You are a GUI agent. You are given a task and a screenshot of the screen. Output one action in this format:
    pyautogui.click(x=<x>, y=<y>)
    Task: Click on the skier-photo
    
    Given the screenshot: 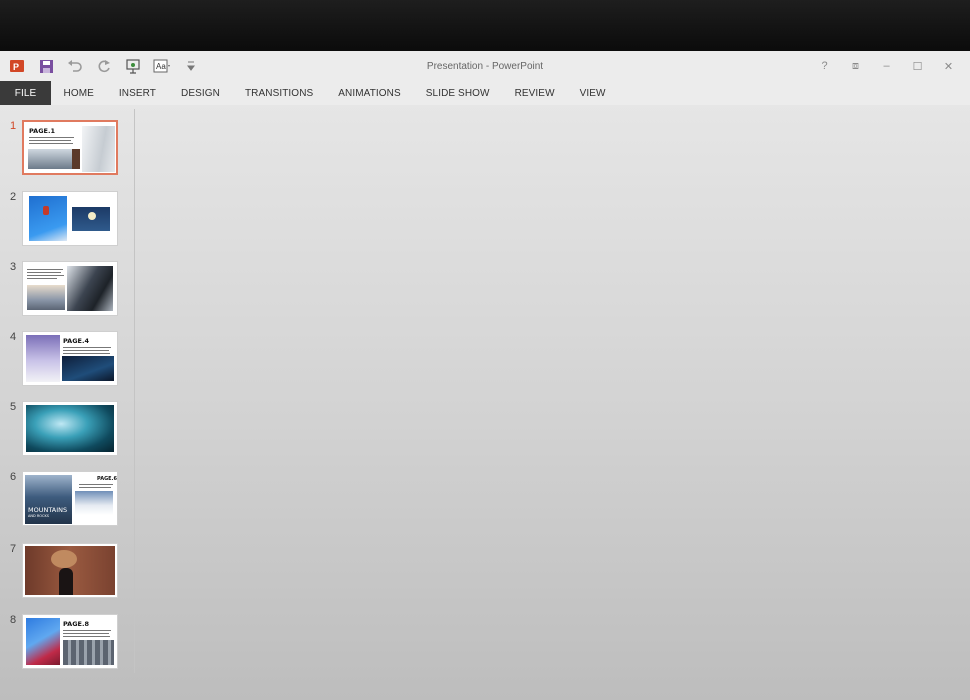 What is the action you would take?
    pyautogui.click(x=48, y=218)
    